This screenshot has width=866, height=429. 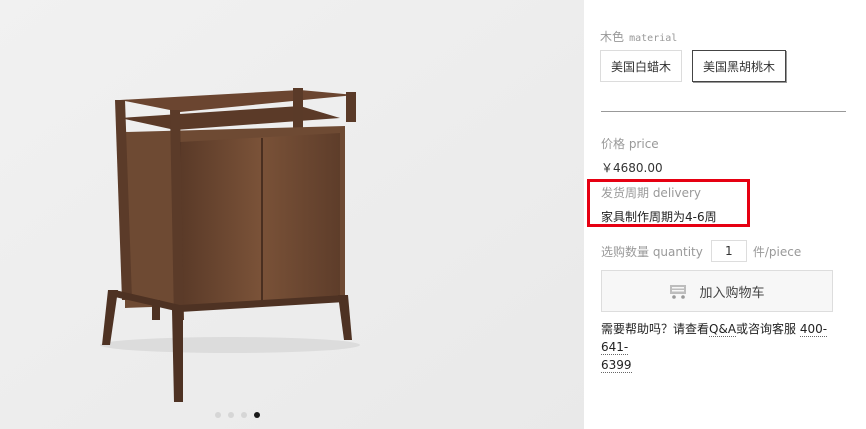 I want to click on quantity-row: 选购数量 quantity 件/piece, so click(x=705, y=251).